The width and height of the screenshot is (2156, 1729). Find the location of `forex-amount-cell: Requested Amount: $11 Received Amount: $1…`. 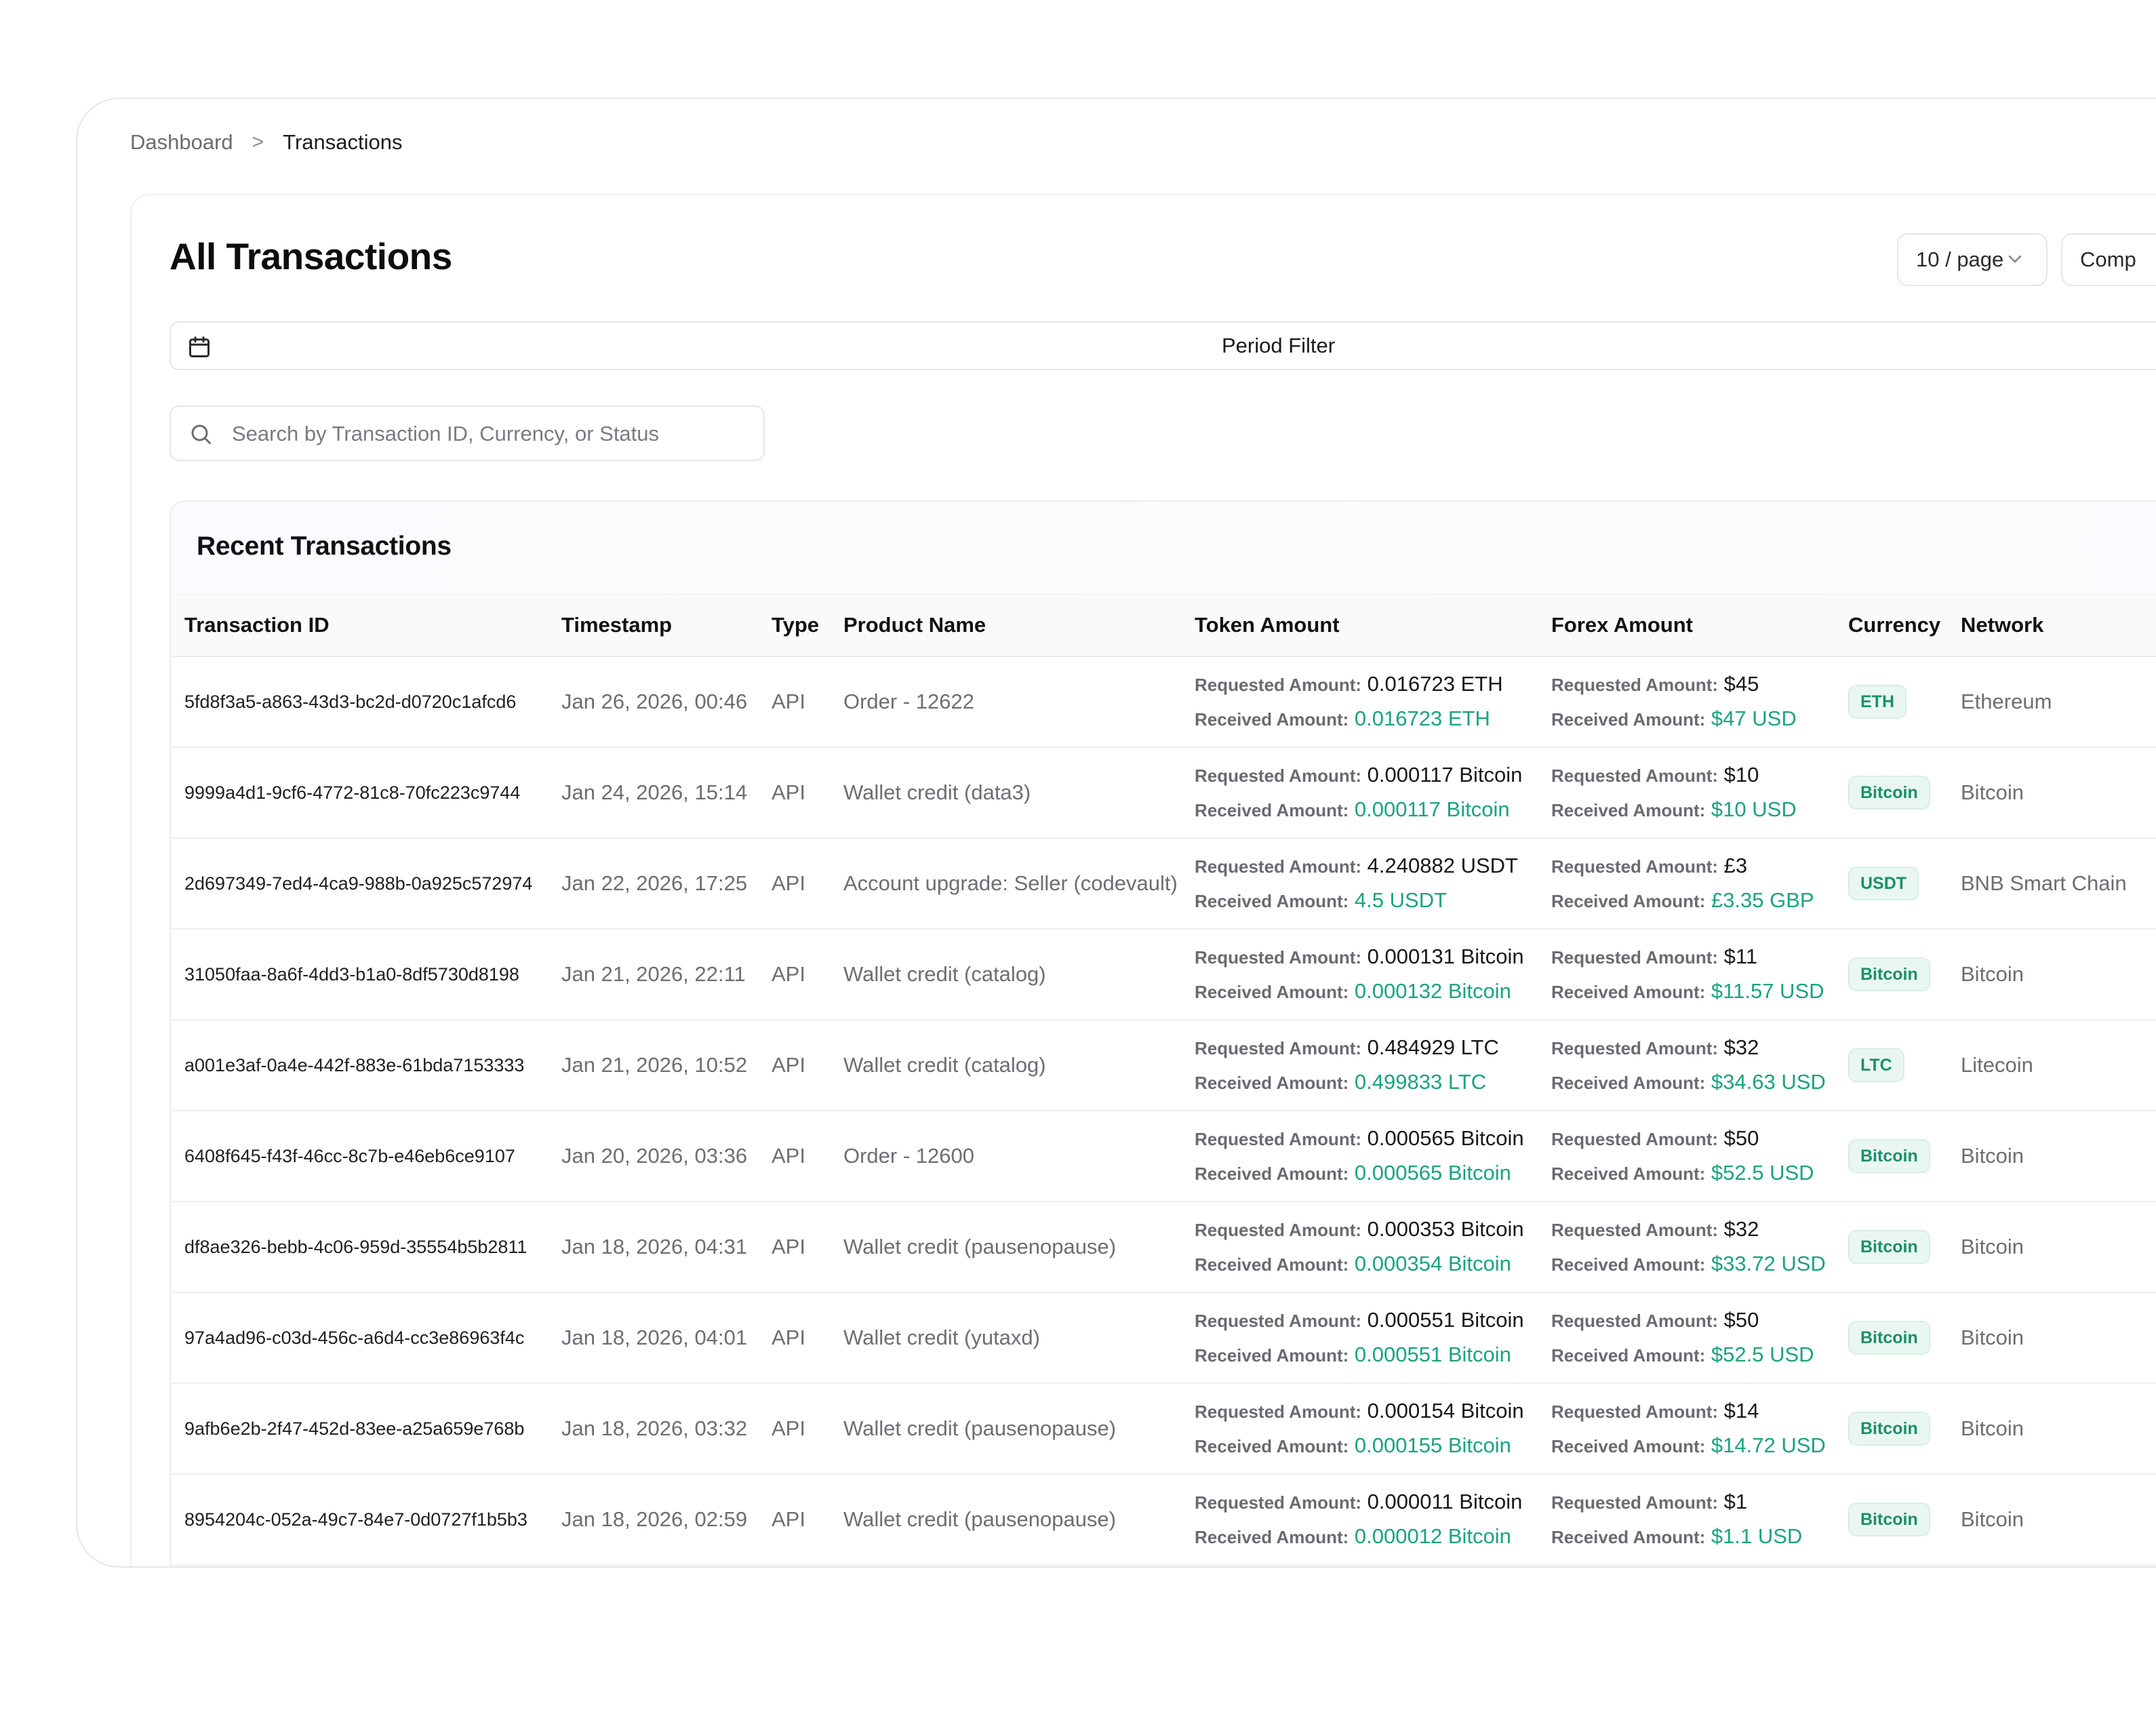

forex-amount-cell: Requested Amount: $11 Received Amount: $1… is located at coordinates (1686, 974).